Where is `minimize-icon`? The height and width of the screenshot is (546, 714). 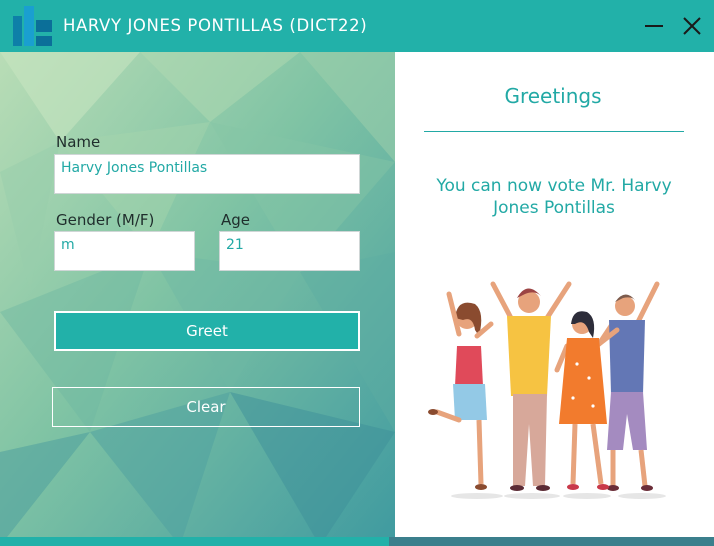 minimize-icon is located at coordinates (654, 26).